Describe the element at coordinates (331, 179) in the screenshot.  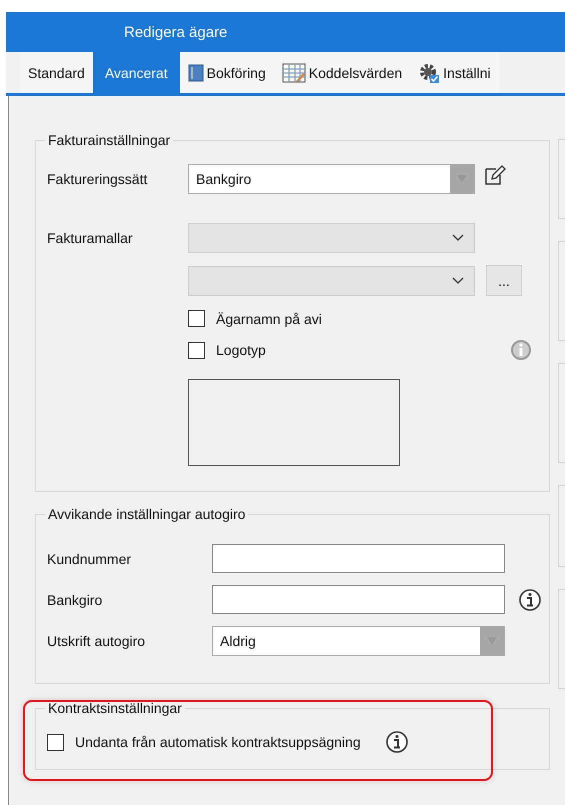
I see `dropdown: Bankgiro` at that location.